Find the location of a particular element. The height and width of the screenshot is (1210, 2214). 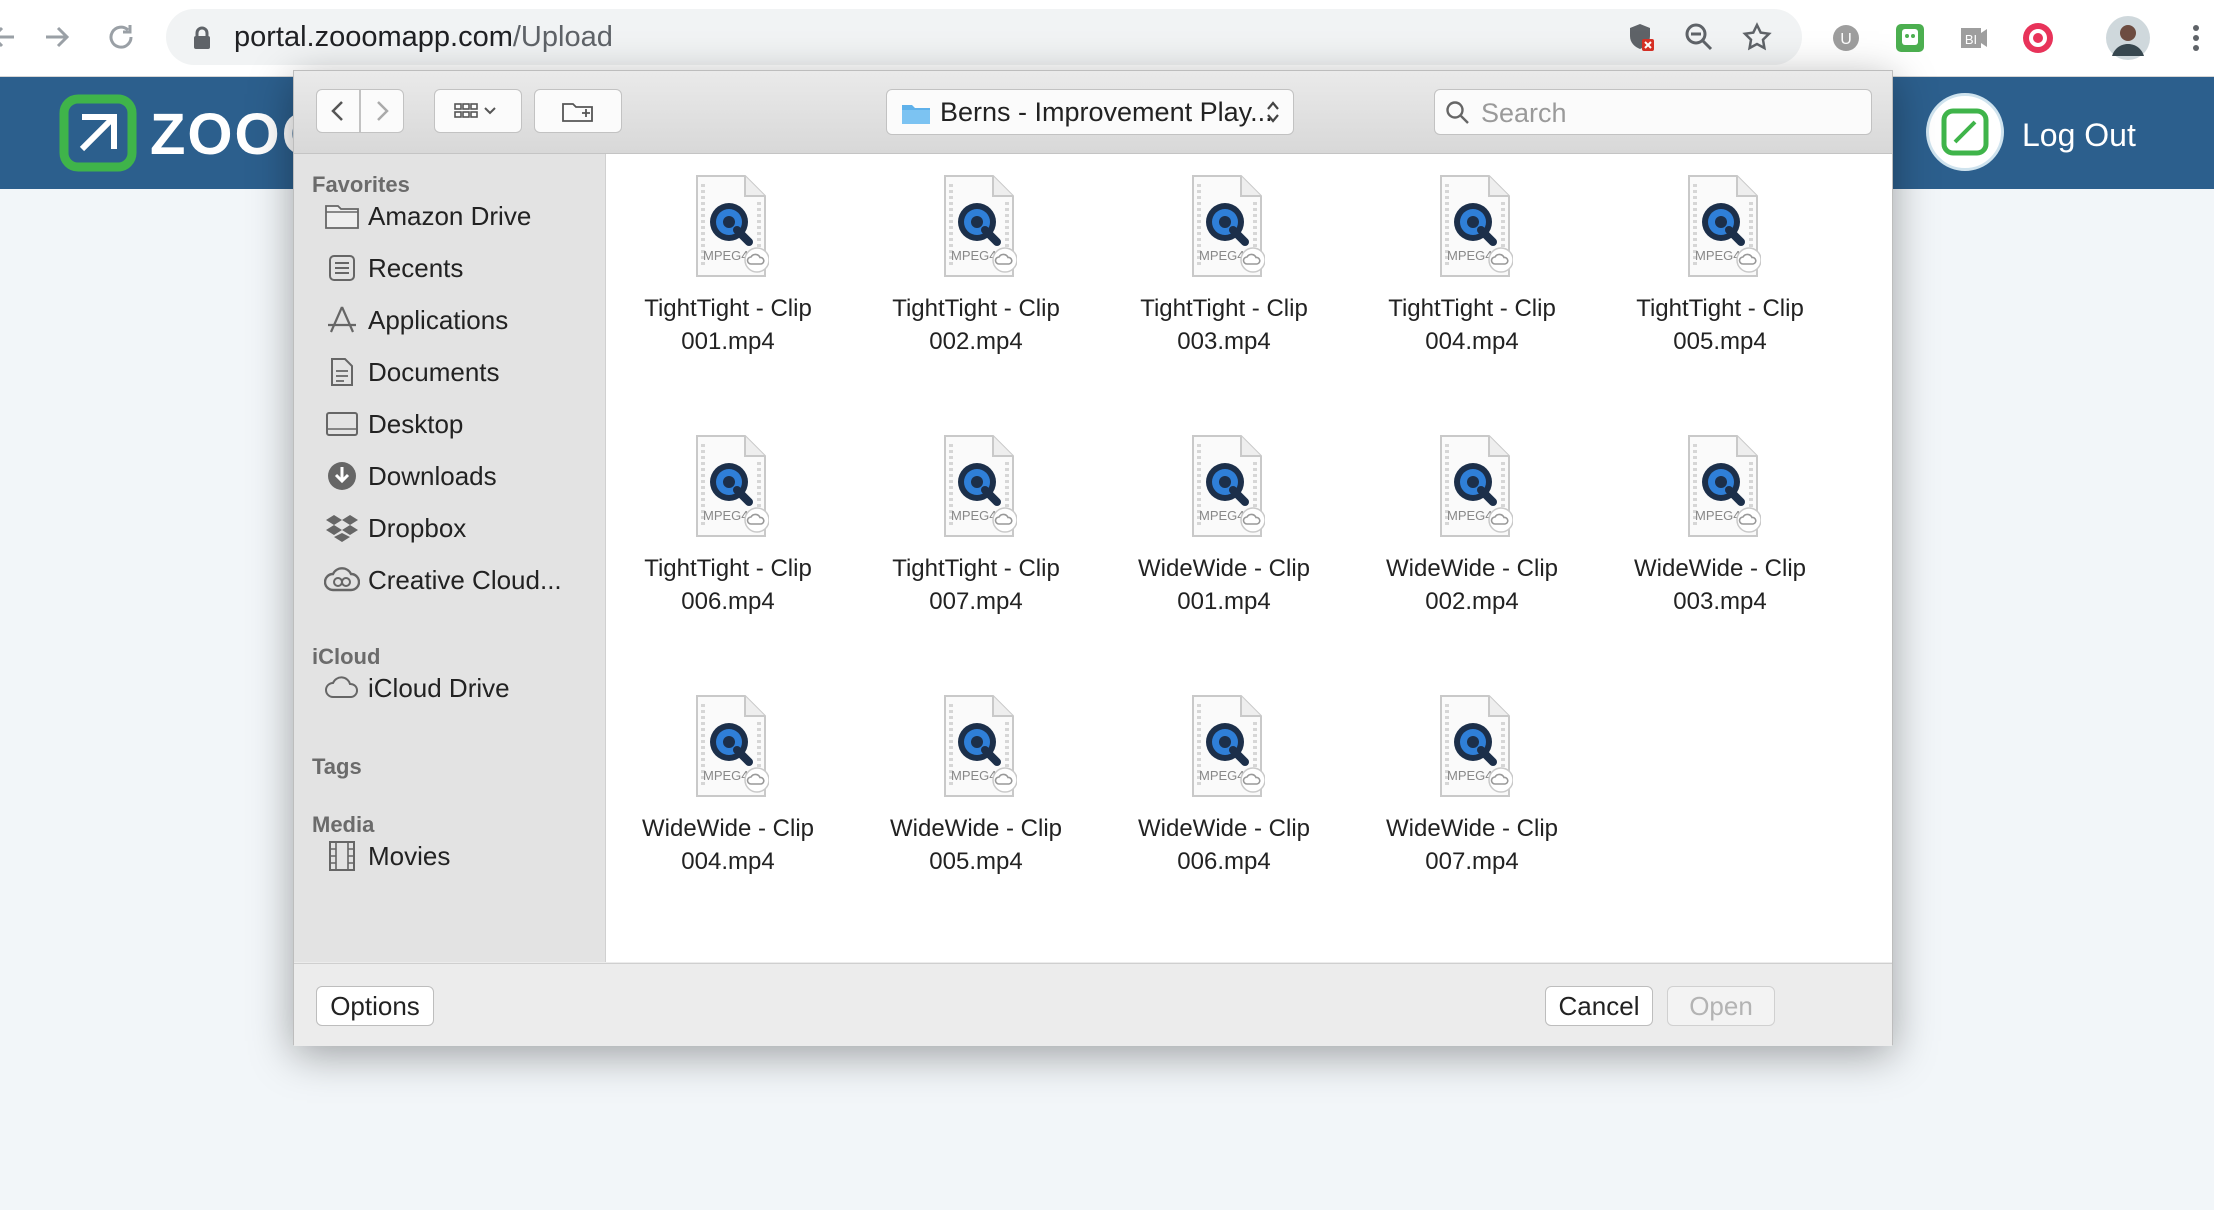

search-icon is located at coordinates (1458, 115).